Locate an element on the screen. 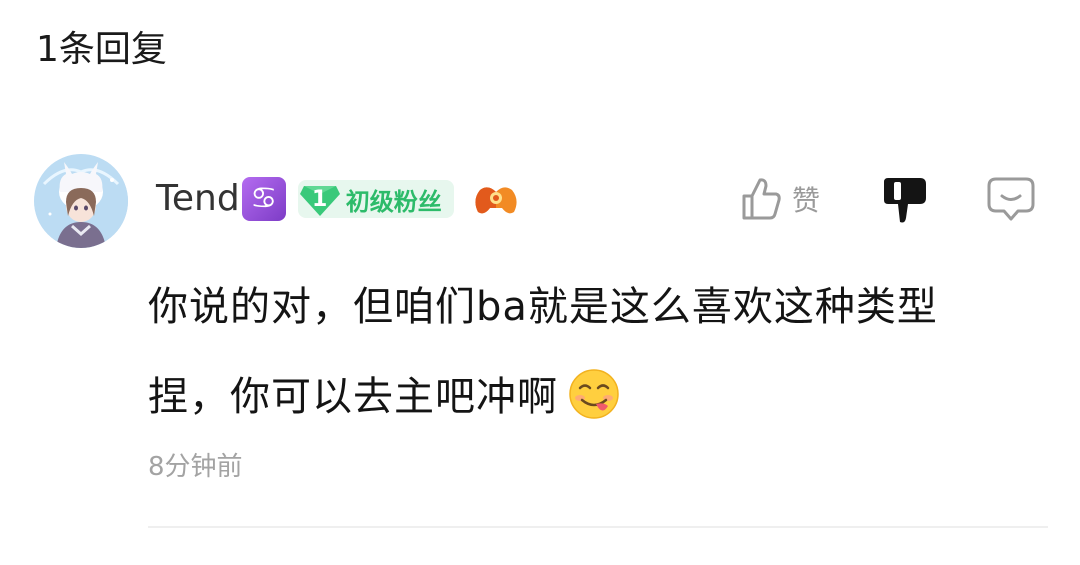 Image resolution: width=1080 pixels, height=565 pixels. comment-bubble-icon is located at coordinates (1011, 199).